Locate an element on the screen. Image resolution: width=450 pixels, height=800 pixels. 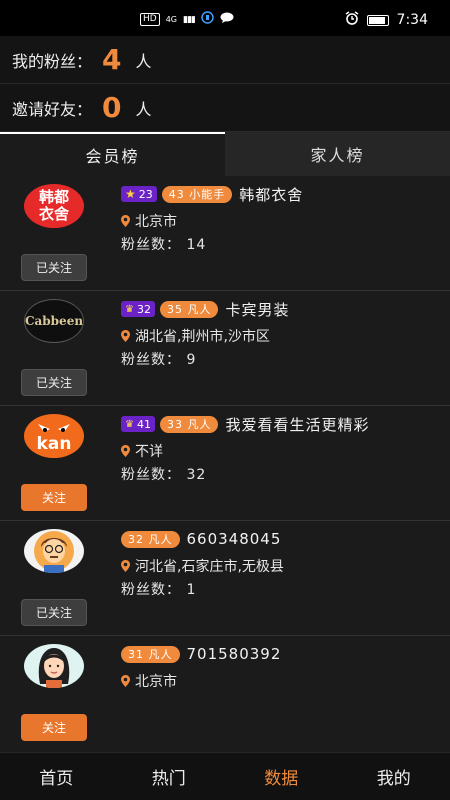
battery-icon is located at coordinates (377, 20).